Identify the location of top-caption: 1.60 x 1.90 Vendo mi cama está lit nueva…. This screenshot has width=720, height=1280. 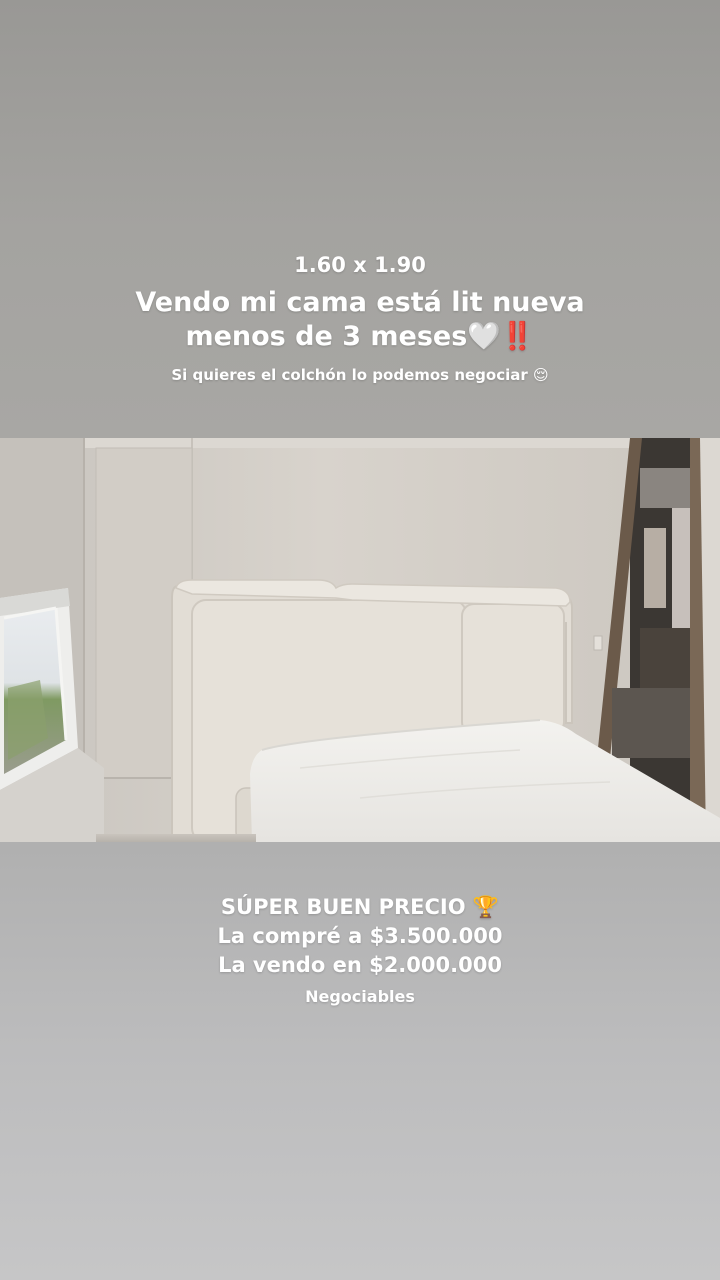
(360, 318).